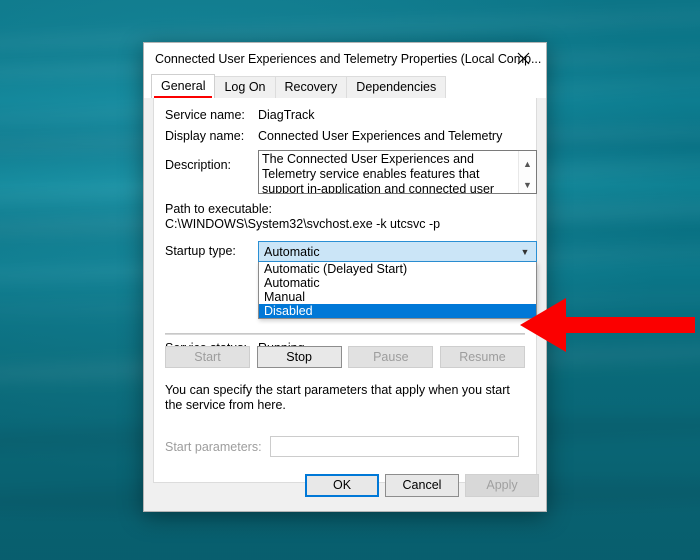 This screenshot has width=700, height=560. Describe the element at coordinates (299, 357) in the screenshot. I see `stop-button: Stop` at that location.